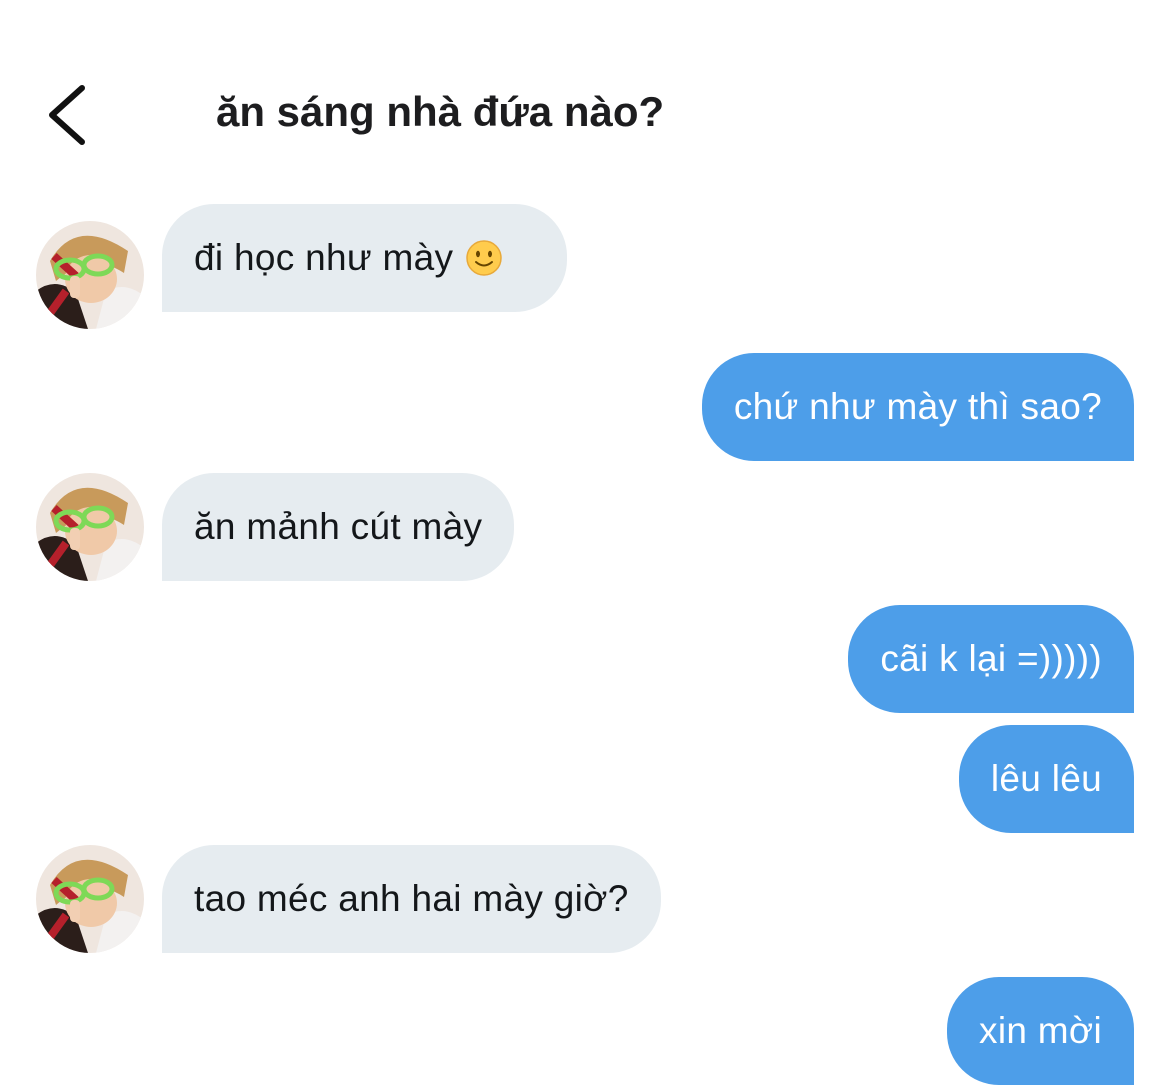 The width and height of the screenshot is (1169, 1090). I want to click on message-bubble-incoming: ăn mảnh cút mày, so click(338, 527).